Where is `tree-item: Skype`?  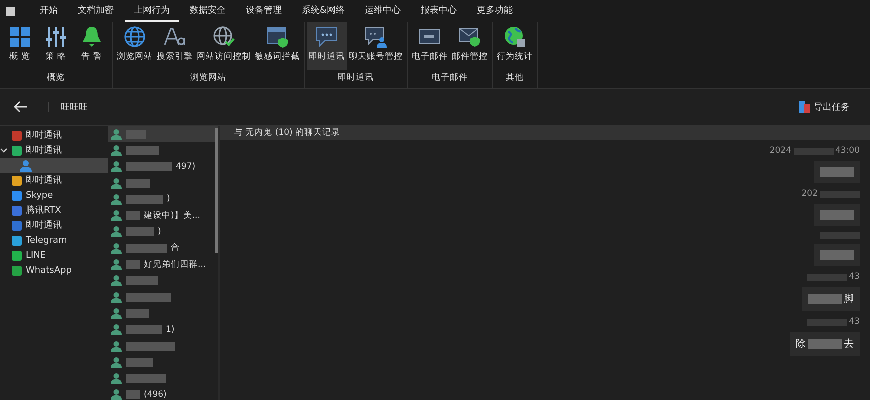 tree-item: Skype is located at coordinates (54, 195).